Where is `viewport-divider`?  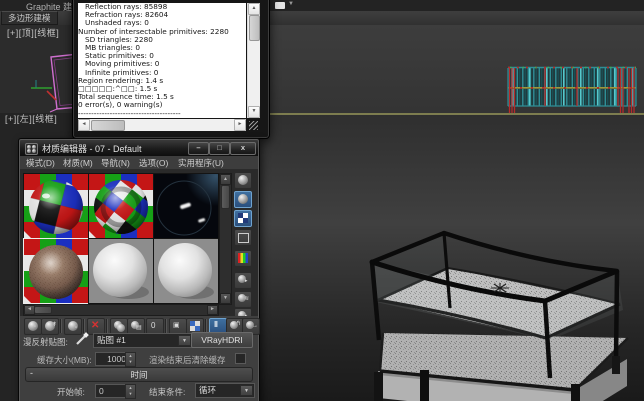
viewport-divider is located at coordinates (448, 114).